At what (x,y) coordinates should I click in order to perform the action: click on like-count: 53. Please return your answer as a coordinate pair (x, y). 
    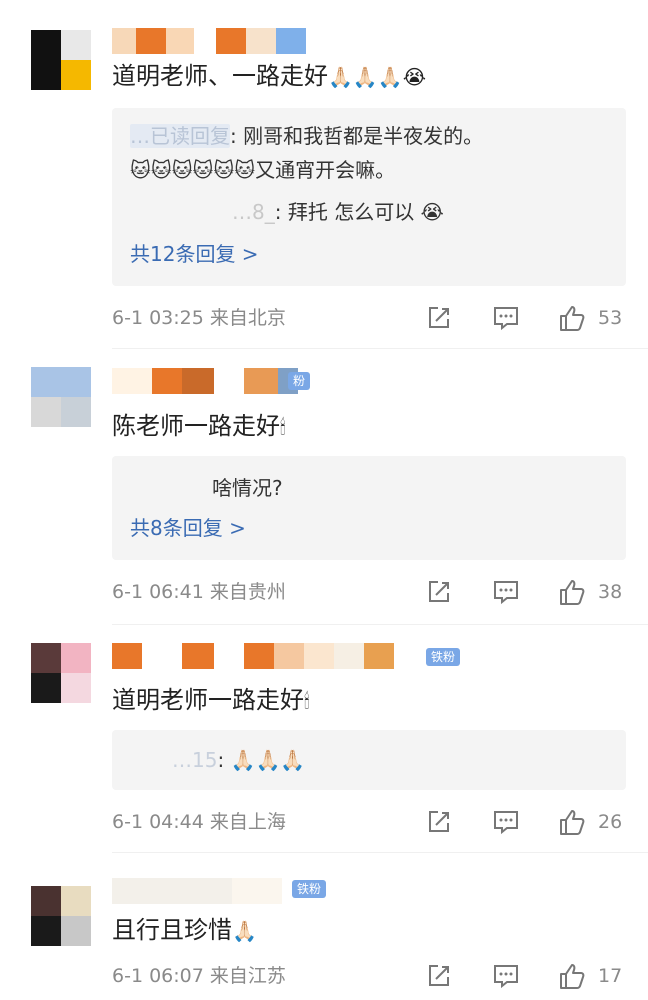
    Looking at the image, I should click on (610, 318).